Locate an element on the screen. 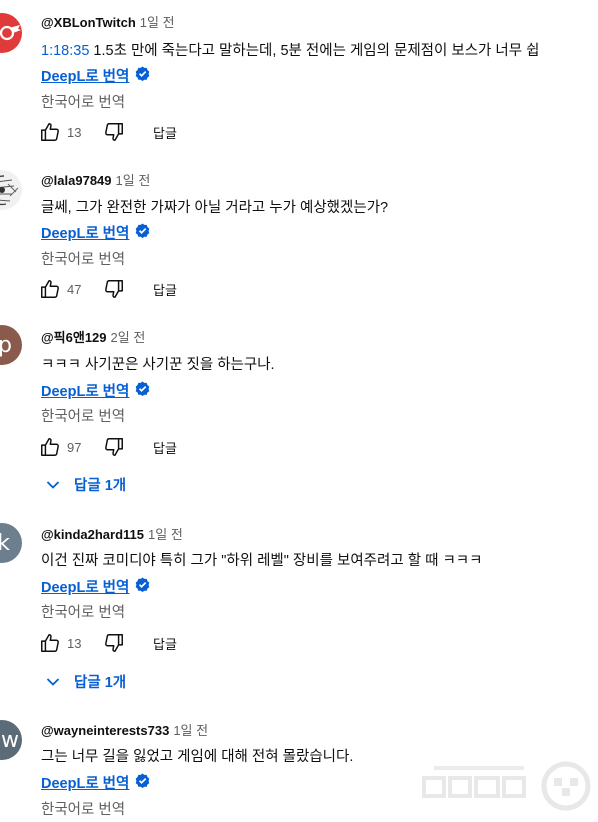 This screenshot has width=598, height=822. like-count: 97 is located at coordinates (74, 447).